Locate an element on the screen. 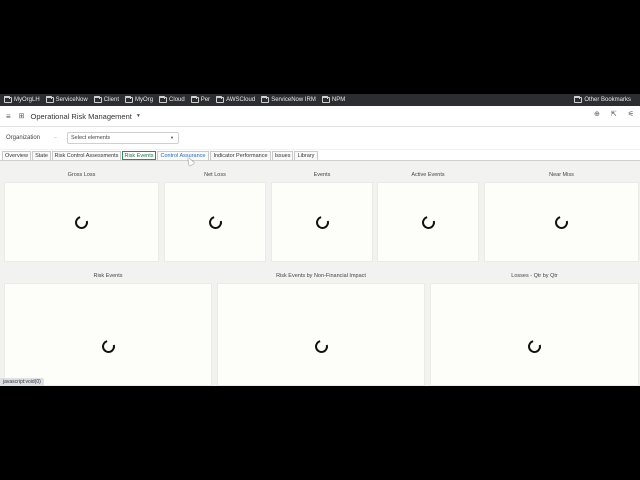 The image size is (640, 480). hamburger-icon: ≡ is located at coordinates (8, 116).